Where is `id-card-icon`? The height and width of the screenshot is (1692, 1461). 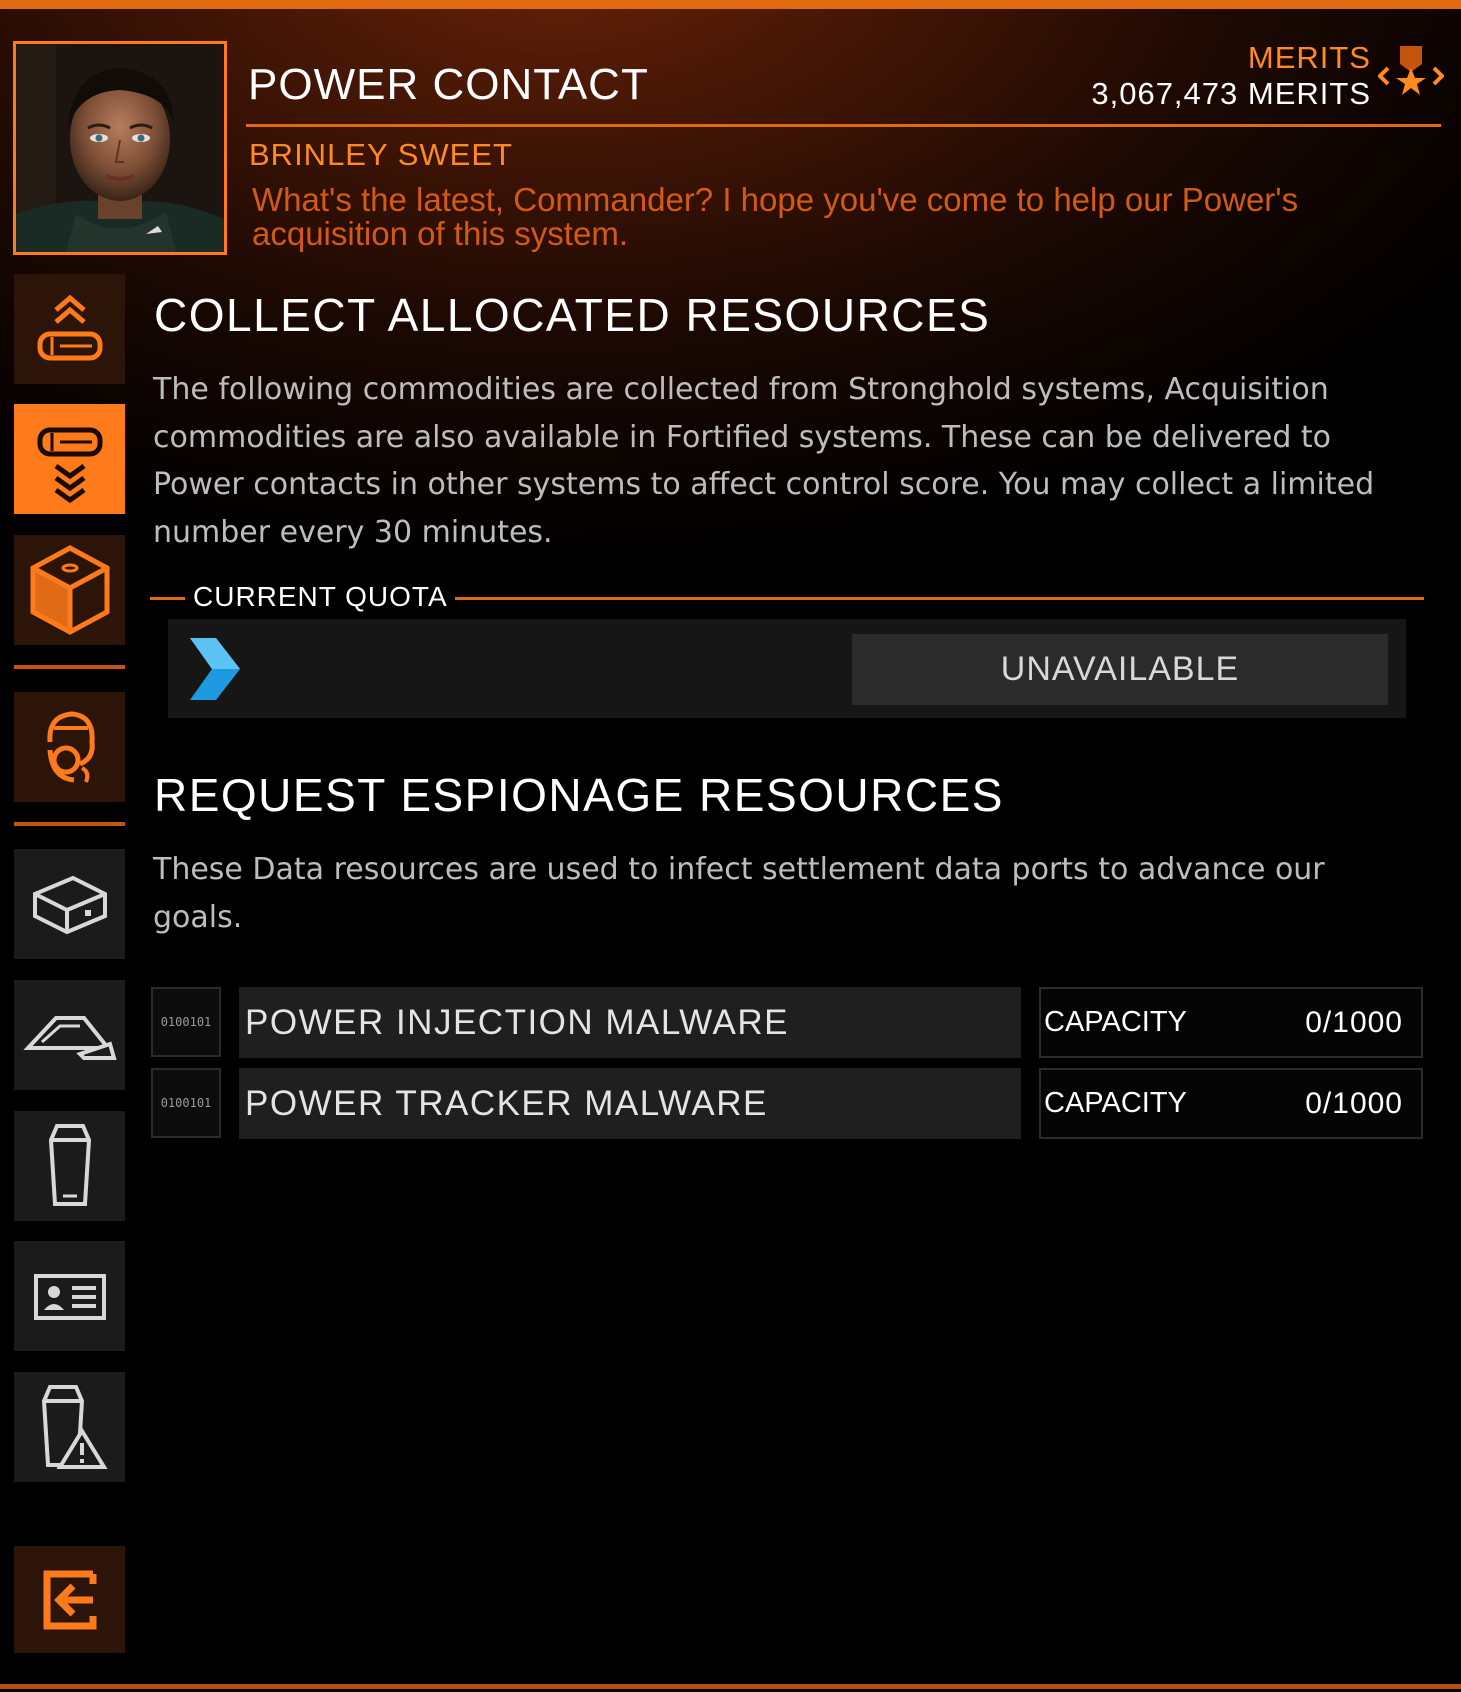 id-card-icon is located at coordinates (69, 1297).